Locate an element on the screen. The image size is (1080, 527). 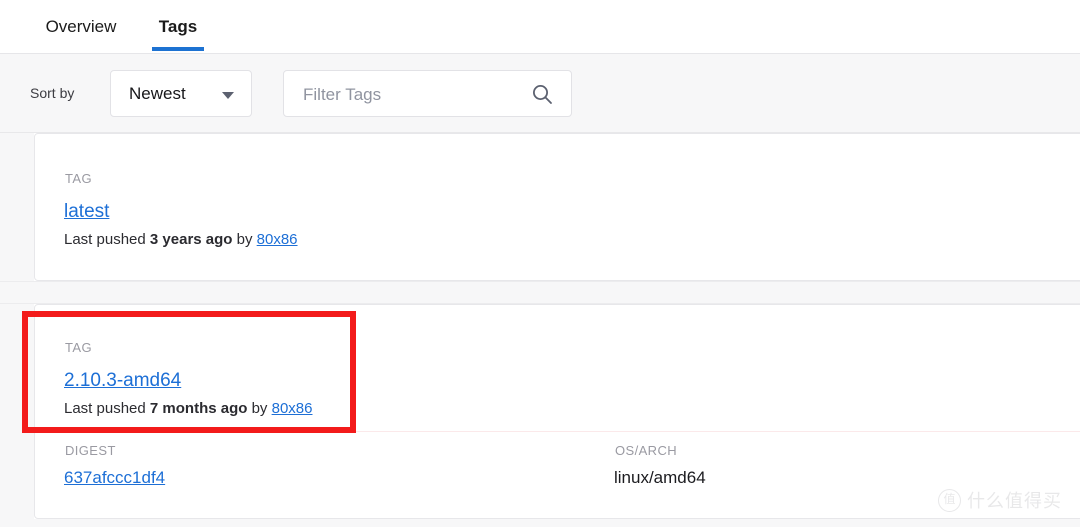
last-pushed-line: Last pushed 3 years ago by 80x86 is located at coordinates (181, 239).